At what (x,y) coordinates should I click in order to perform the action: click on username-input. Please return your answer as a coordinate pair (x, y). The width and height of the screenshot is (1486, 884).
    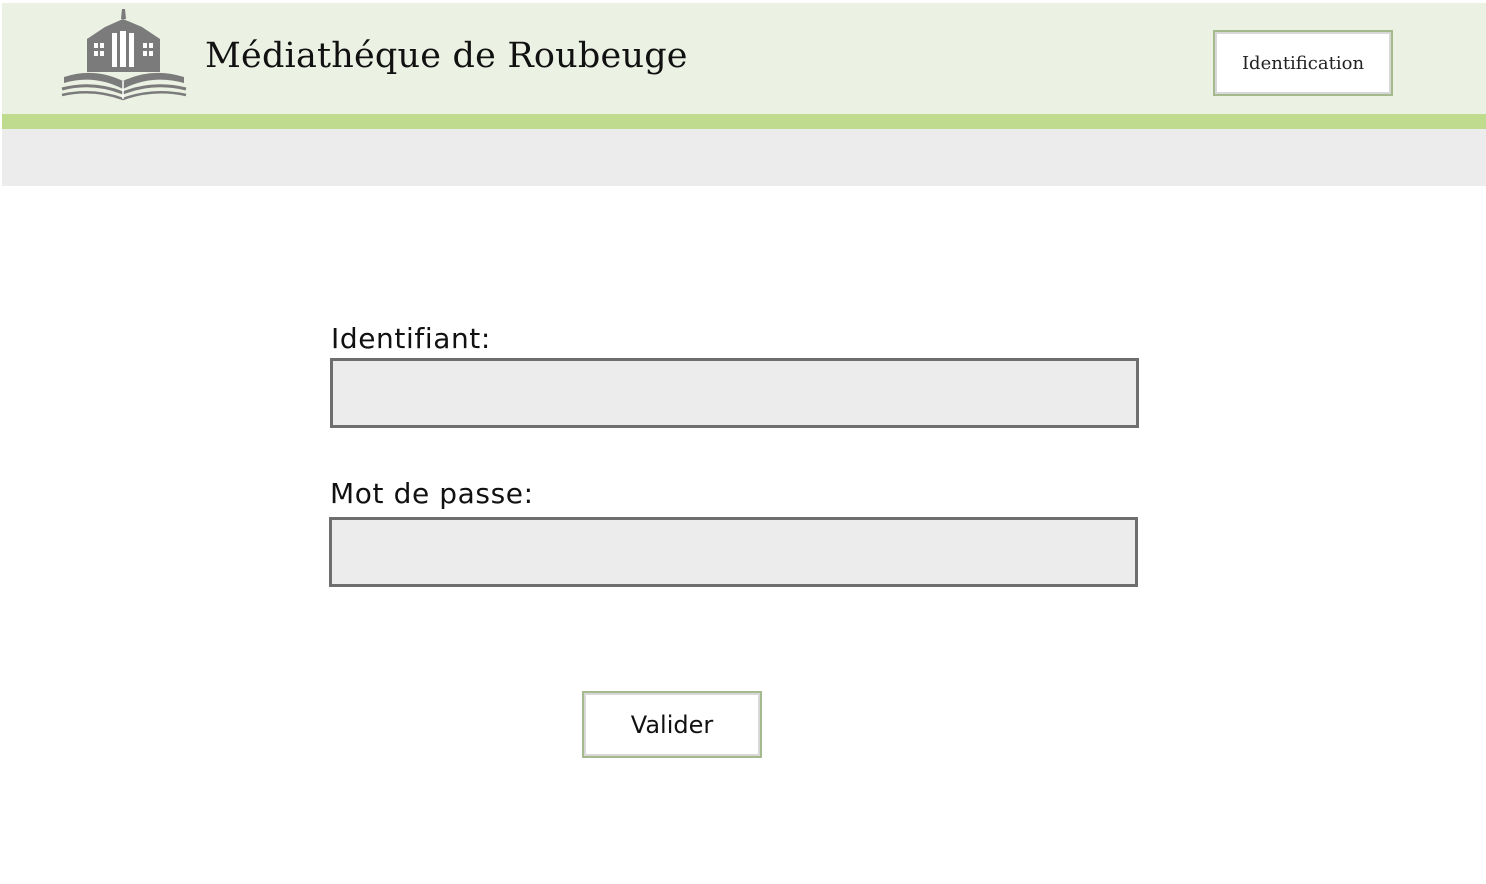
    Looking at the image, I should click on (734, 393).